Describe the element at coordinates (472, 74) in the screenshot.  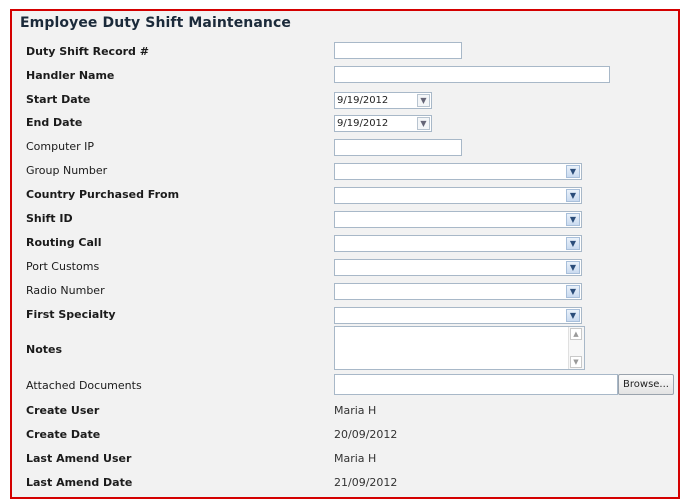
I see `handler-name-input` at that location.